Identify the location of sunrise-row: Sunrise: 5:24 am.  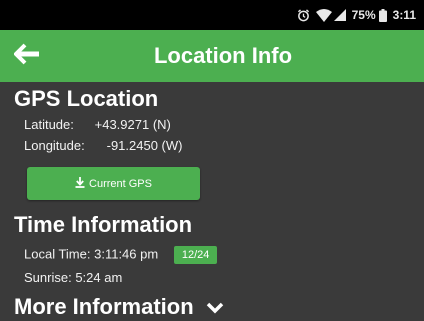
(73, 277).